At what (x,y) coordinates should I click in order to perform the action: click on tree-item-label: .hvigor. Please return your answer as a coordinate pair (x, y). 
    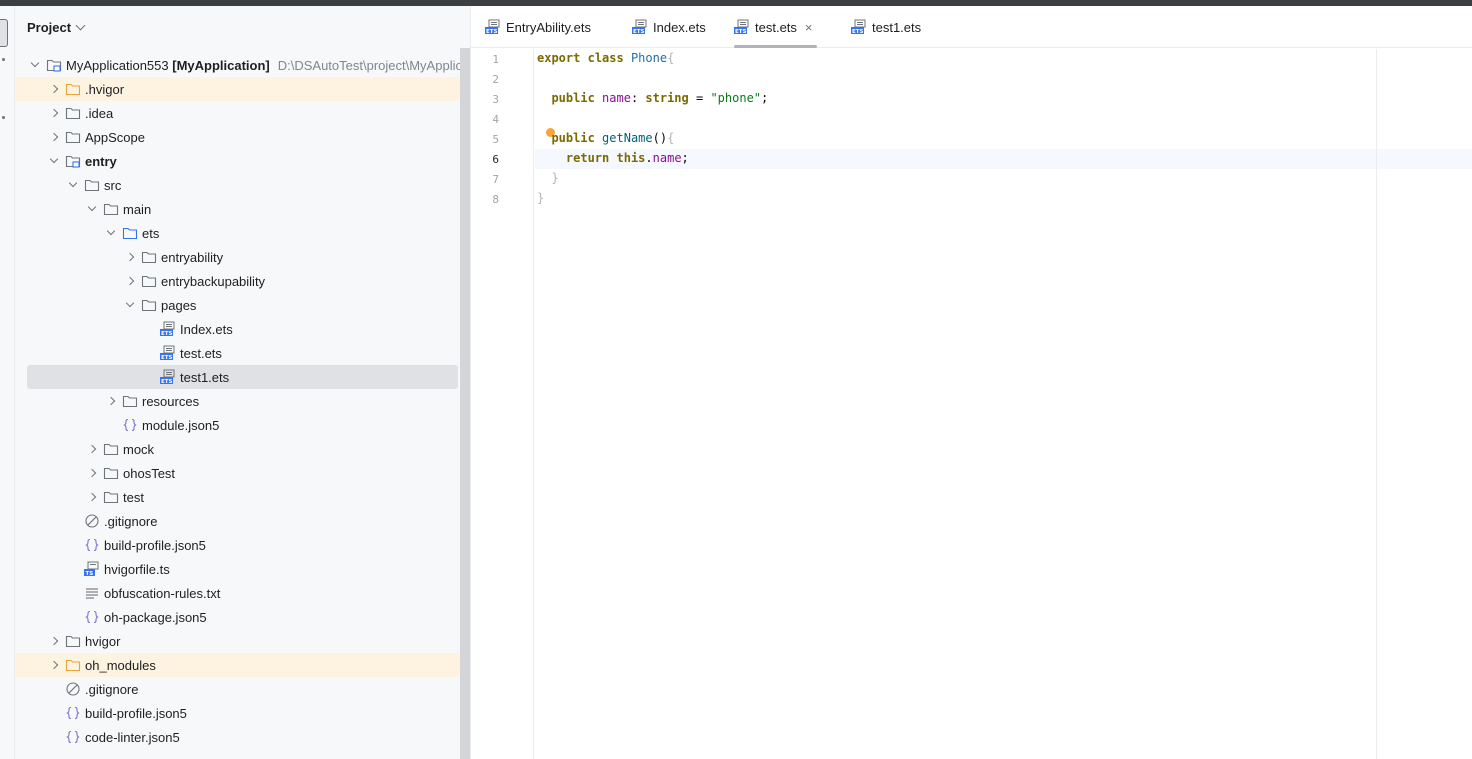
    Looking at the image, I should click on (104, 89).